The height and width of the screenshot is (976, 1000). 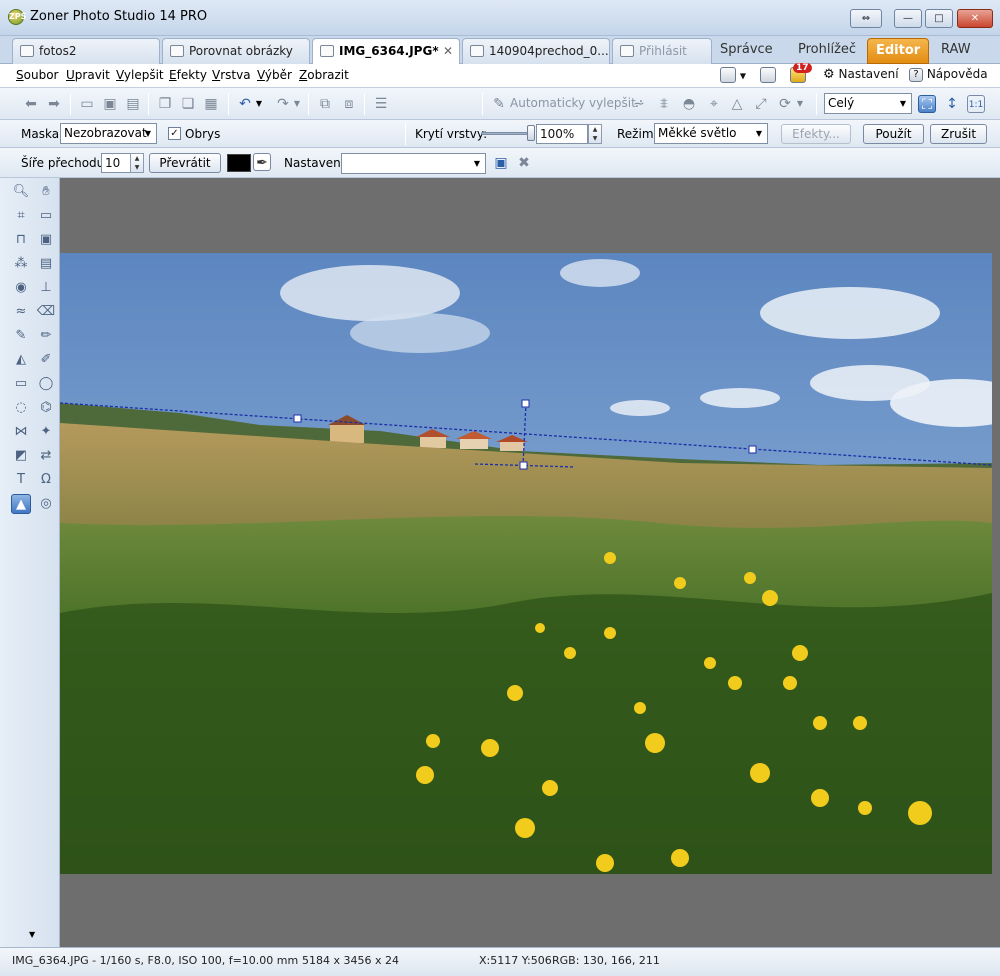 I want to click on tab-img-6364: IMG_6364.JPG* ✕, so click(x=386, y=51).